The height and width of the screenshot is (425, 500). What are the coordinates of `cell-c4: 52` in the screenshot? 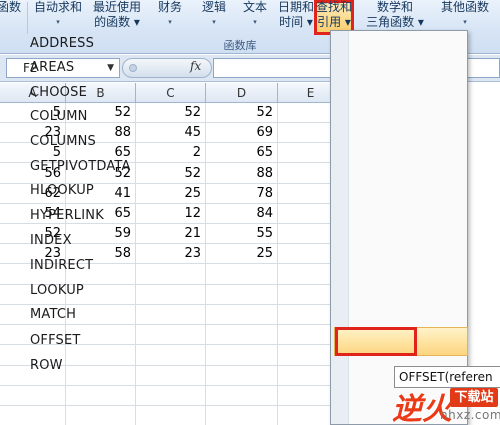 It's located at (171, 173).